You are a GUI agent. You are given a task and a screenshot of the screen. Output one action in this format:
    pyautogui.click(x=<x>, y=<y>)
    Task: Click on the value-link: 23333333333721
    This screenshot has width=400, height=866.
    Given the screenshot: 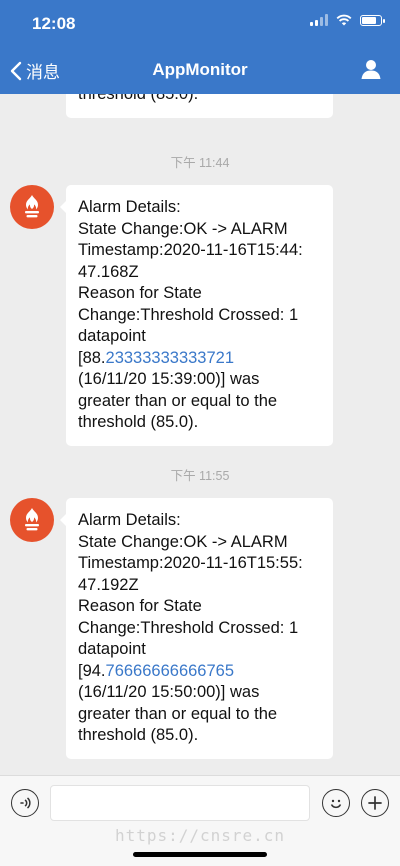 What is the action you would take?
    pyautogui.click(x=170, y=358)
    